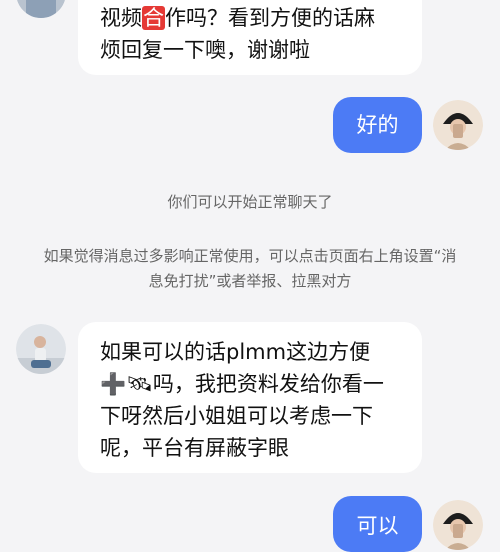 The image size is (500, 552). I want to click on message-text-line: 烦回复一下噢，谢谢啦, so click(205, 50).